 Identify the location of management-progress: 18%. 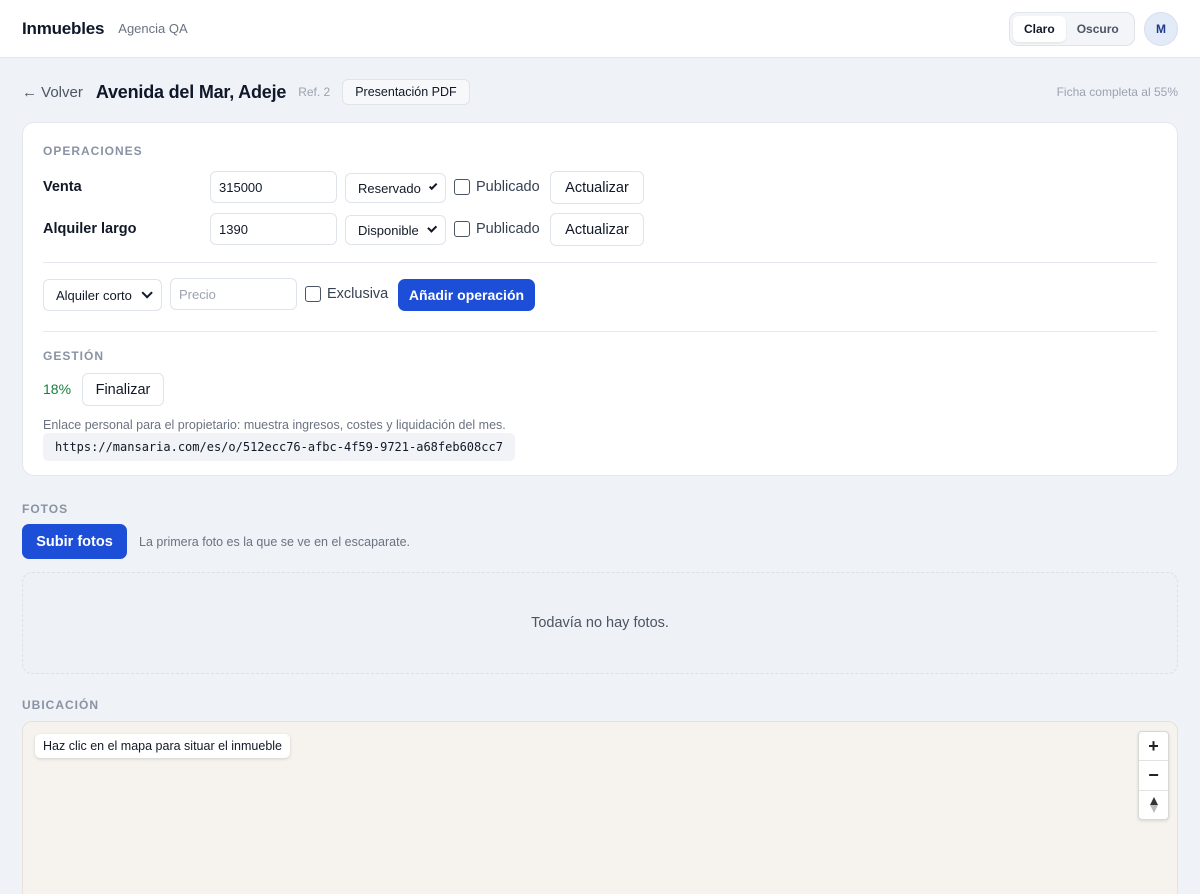
(57, 389).